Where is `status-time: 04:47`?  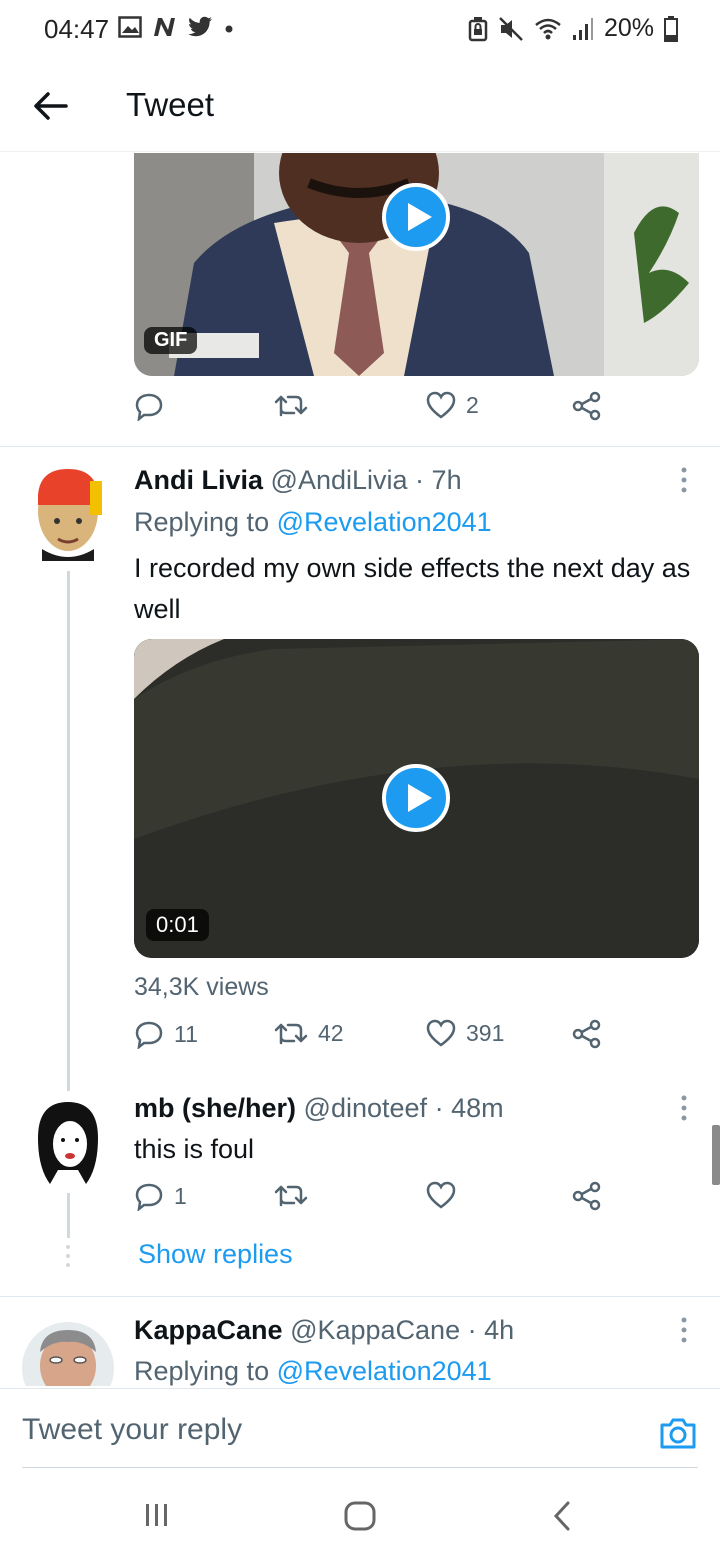 status-time: 04:47 is located at coordinates (77, 29).